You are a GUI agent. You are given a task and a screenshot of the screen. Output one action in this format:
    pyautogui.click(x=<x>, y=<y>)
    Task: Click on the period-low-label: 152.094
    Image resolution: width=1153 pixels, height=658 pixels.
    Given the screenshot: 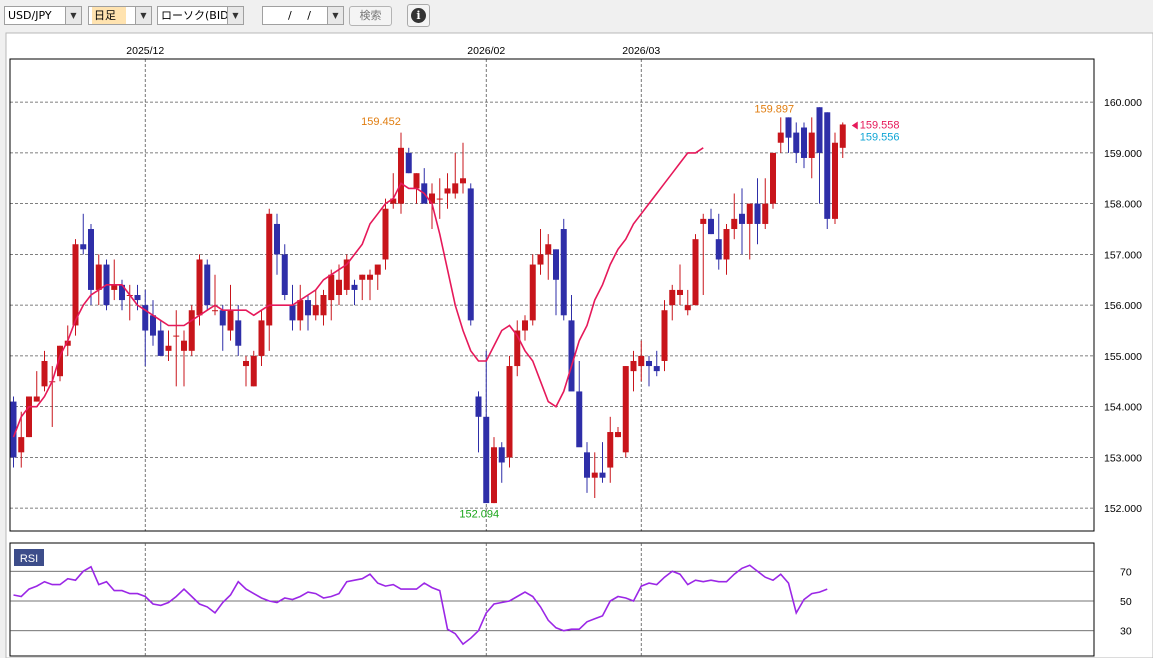 What is the action you would take?
    pyautogui.click(x=479, y=514)
    